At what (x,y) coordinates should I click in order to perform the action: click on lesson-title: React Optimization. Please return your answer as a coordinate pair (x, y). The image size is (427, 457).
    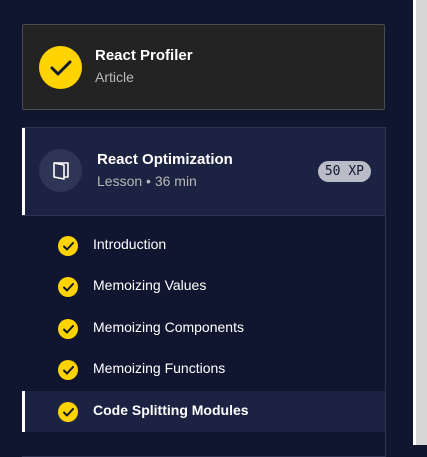
    Looking at the image, I should click on (165, 159).